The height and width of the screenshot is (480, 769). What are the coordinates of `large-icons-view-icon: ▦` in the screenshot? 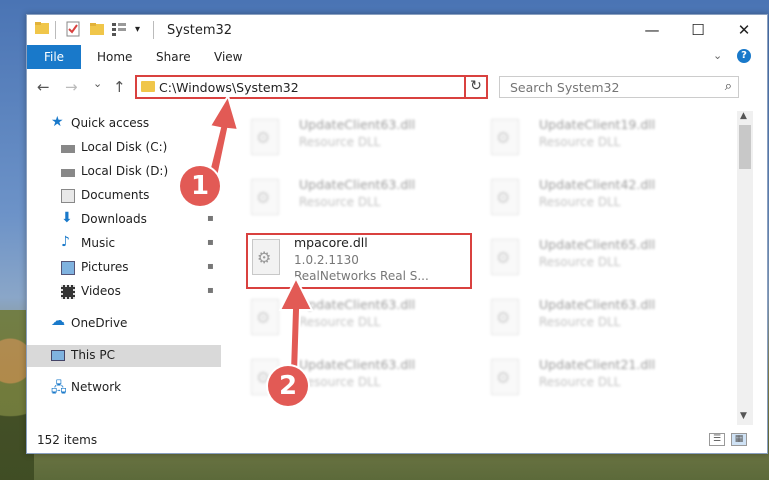 It's located at (739, 439).